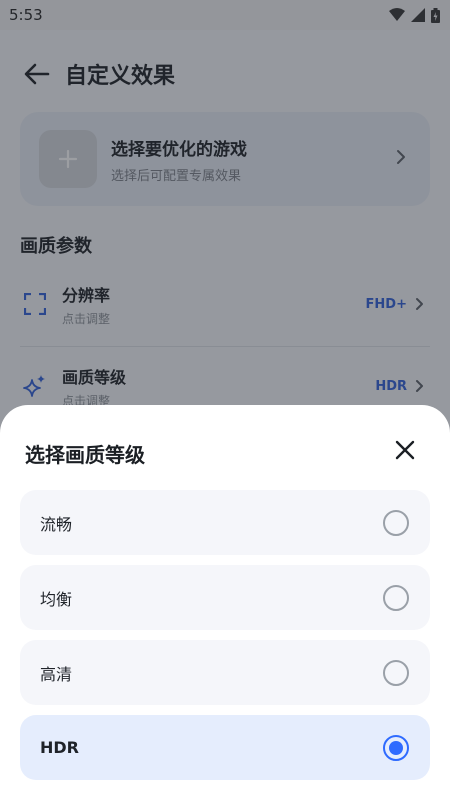 The width and height of the screenshot is (450, 800). Describe the element at coordinates (225, 597) in the screenshot. I see `option-item: 均衡` at that location.